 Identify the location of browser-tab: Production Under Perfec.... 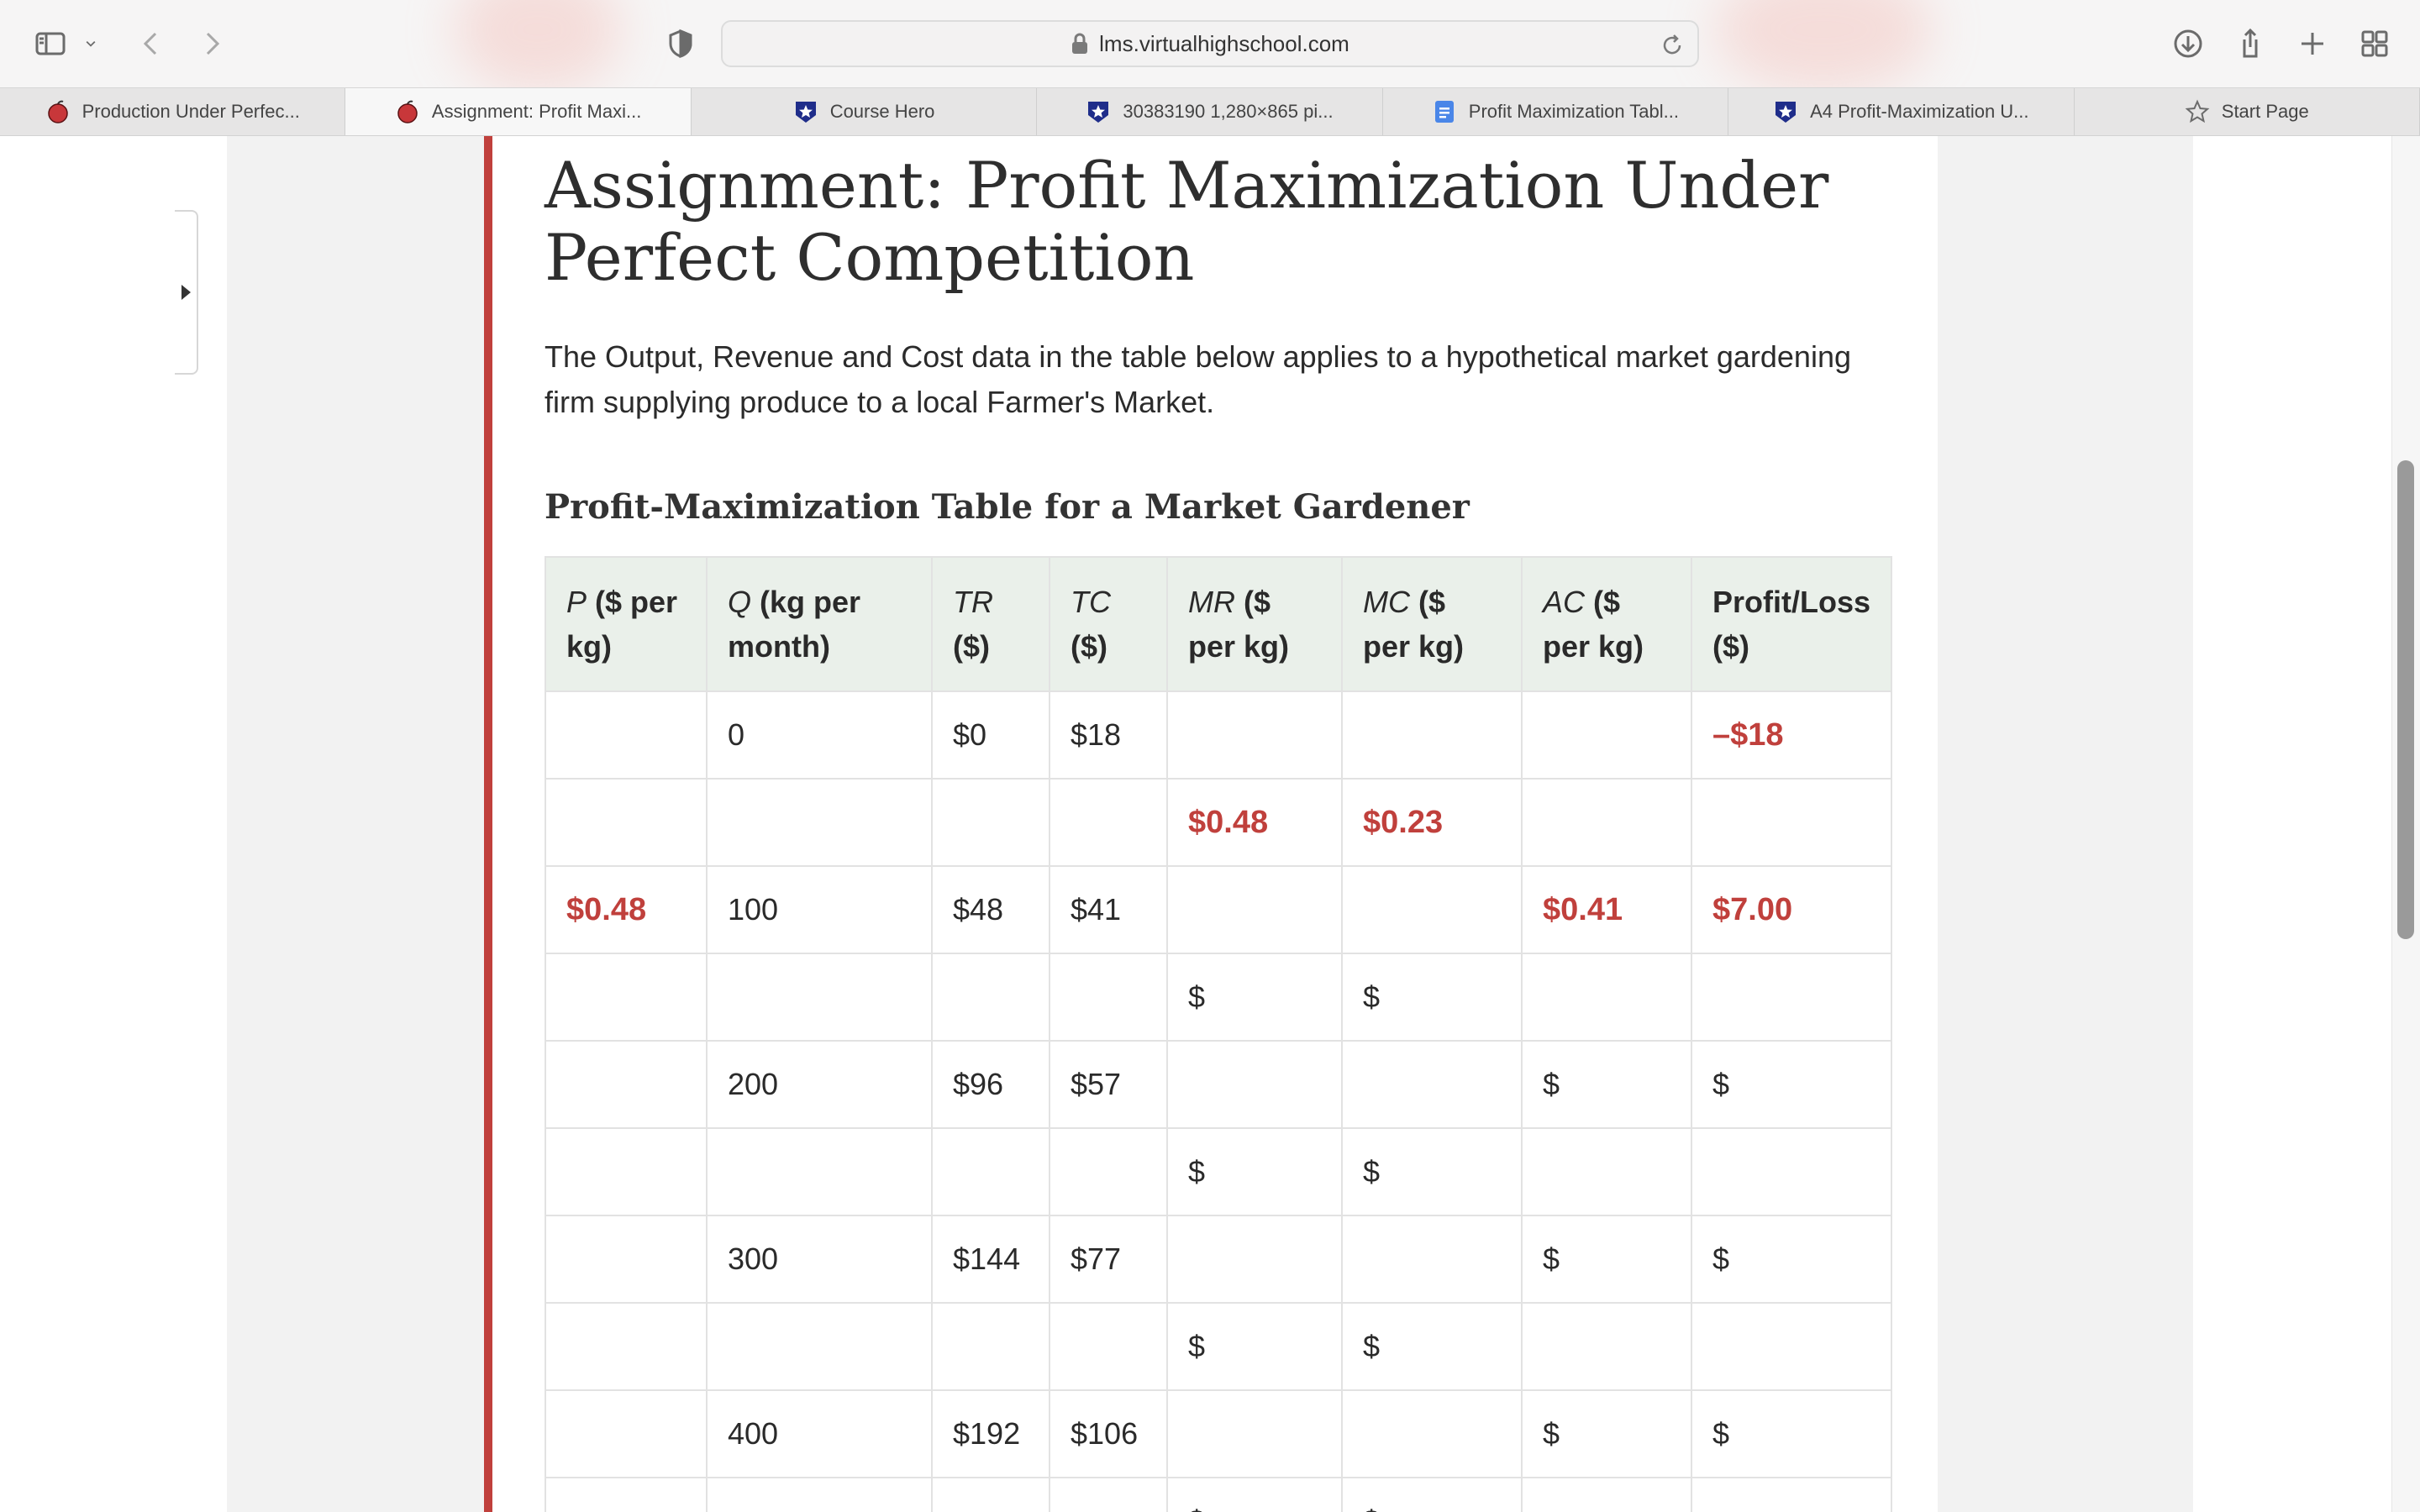
(173, 111).